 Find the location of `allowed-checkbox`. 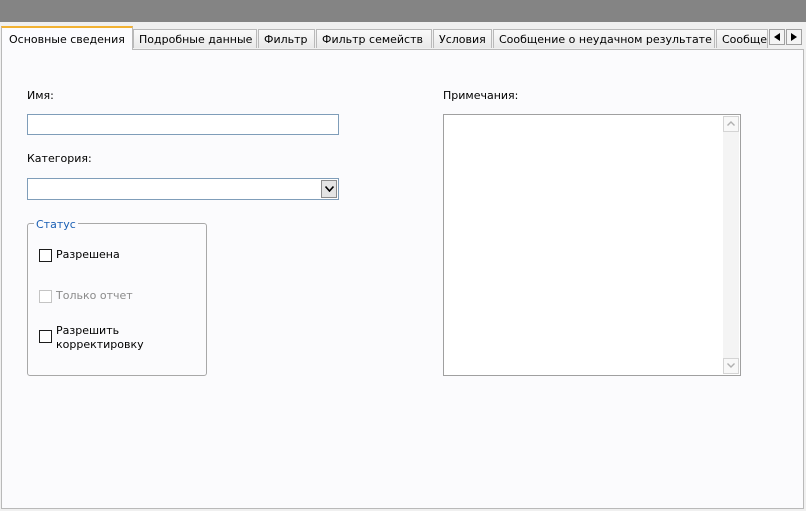

allowed-checkbox is located at coordinates (45, 255).